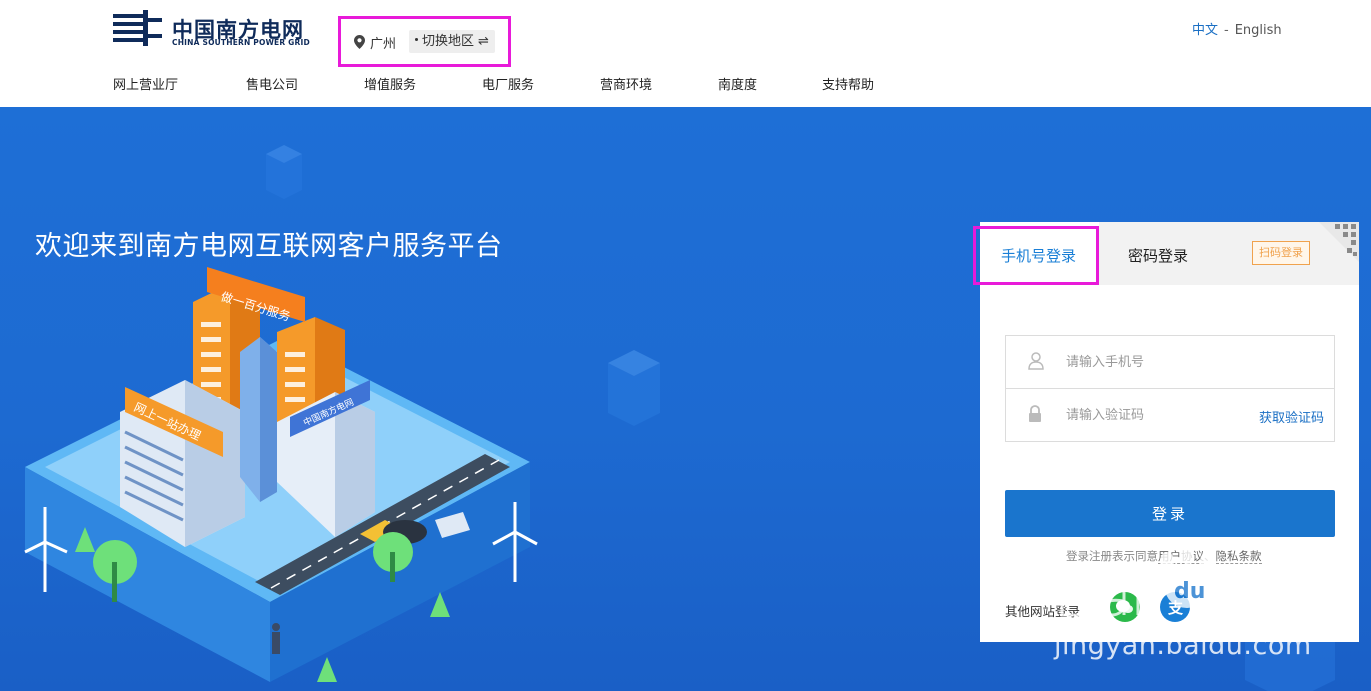 This screenshot has height=691, width=1371. I want to click on lock-icon, so click(1035, 413).